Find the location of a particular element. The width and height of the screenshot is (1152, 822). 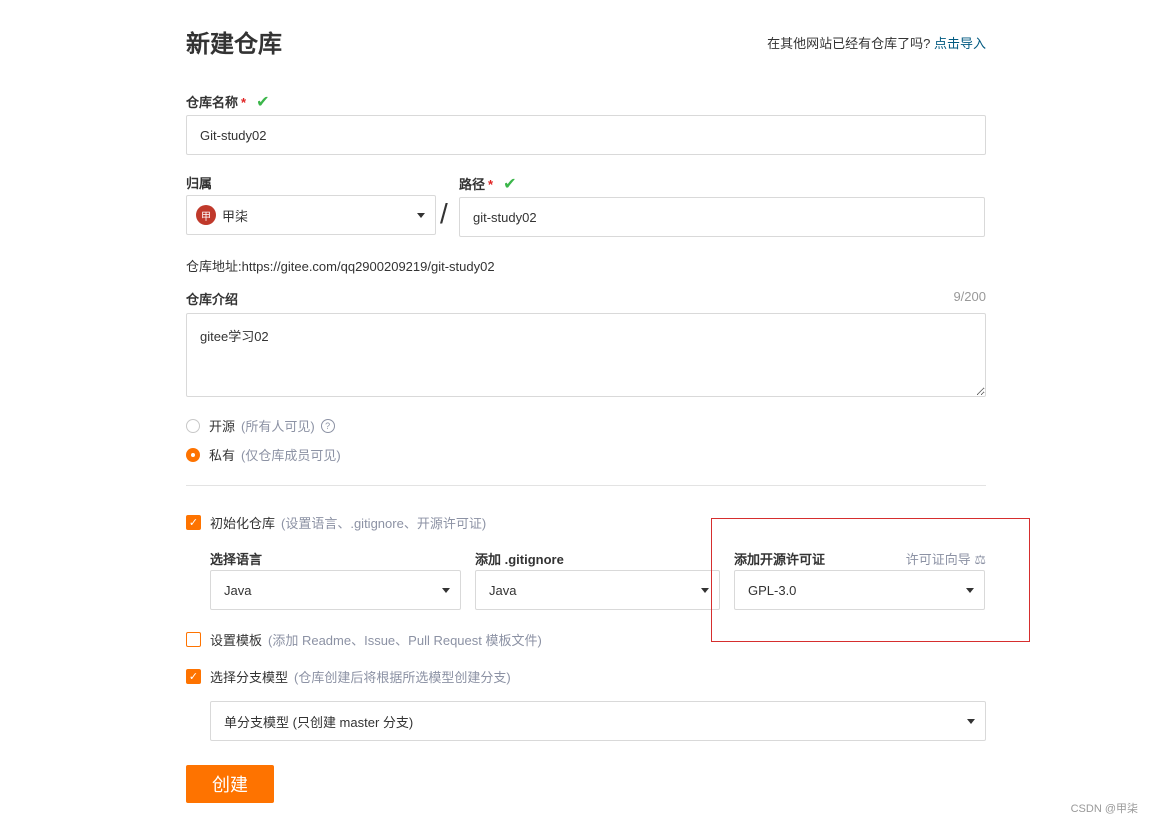

branch-model-hint: (仓库创建后将根据所选模型创建分支) is located at coordinates (402, 677).